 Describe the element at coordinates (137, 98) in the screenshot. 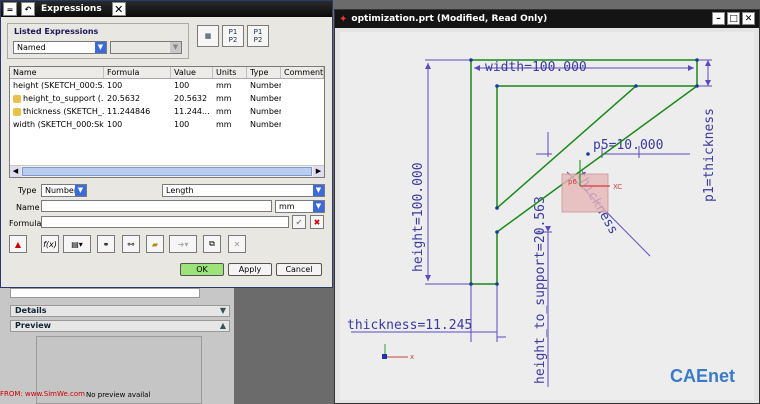

I see `table-cell-formula: 20.5632` at that location.